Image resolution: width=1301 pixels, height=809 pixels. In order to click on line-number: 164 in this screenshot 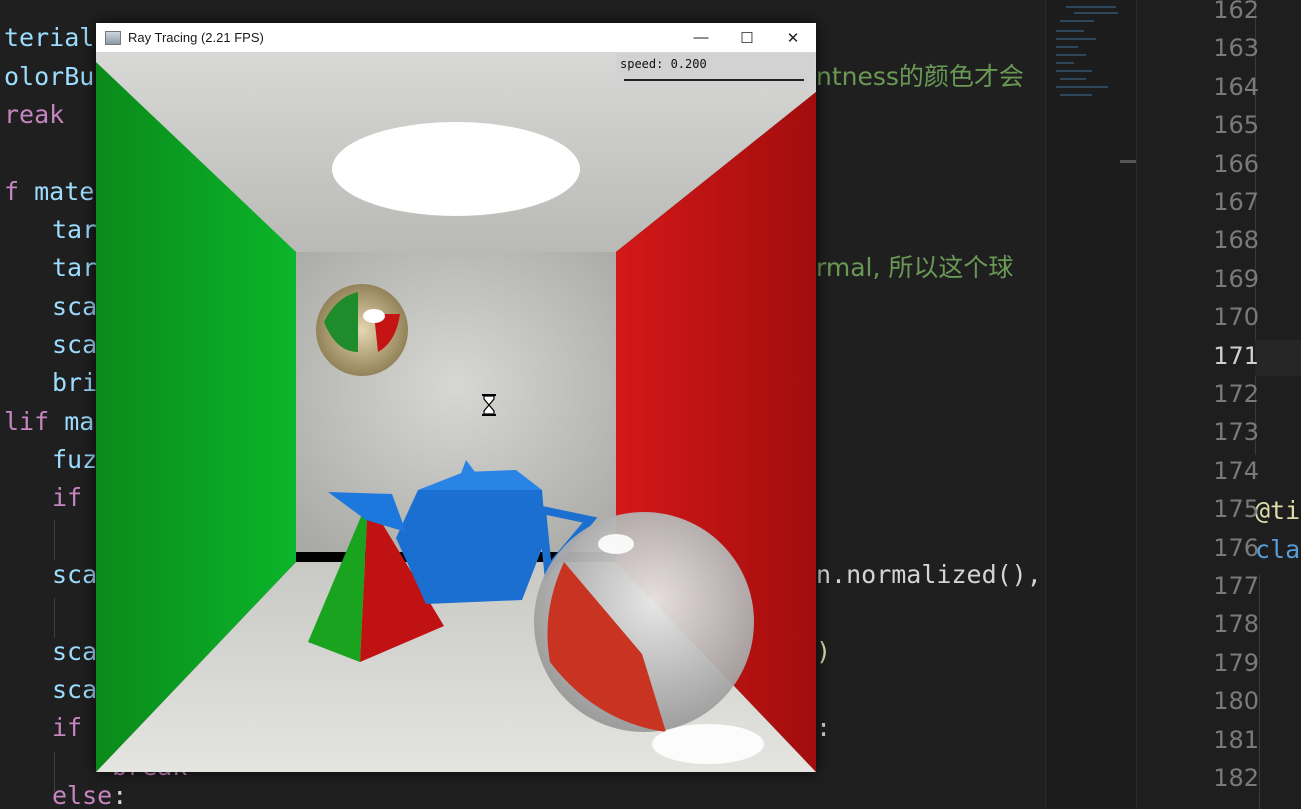, I will do `click(1236, 86)`.